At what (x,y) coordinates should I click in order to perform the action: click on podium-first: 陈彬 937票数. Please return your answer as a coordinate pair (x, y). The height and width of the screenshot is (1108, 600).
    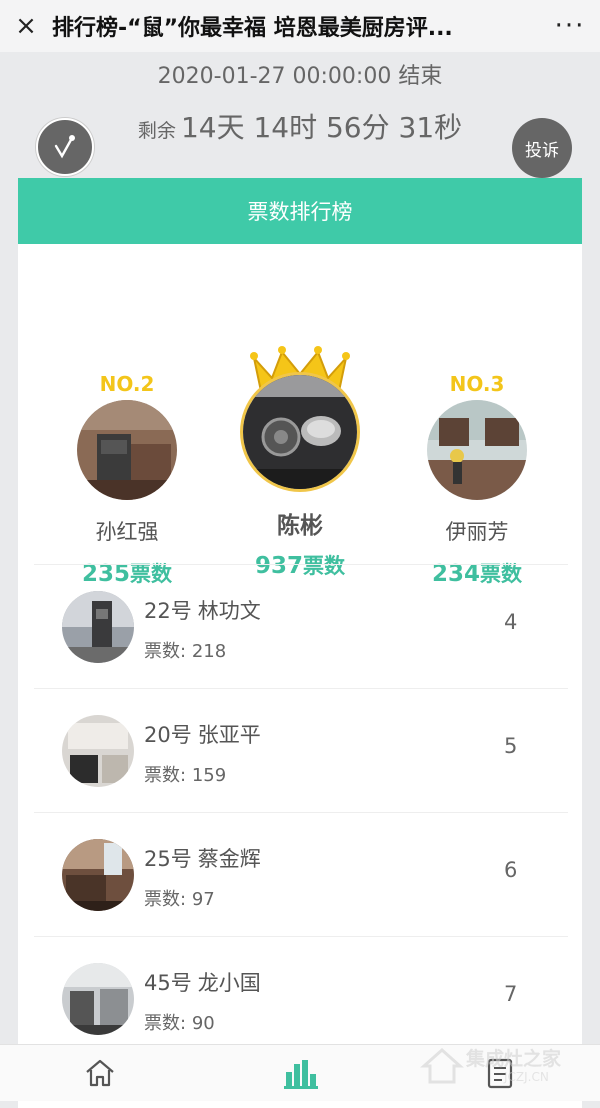
    Looking at the image, I should click on (300, 462).